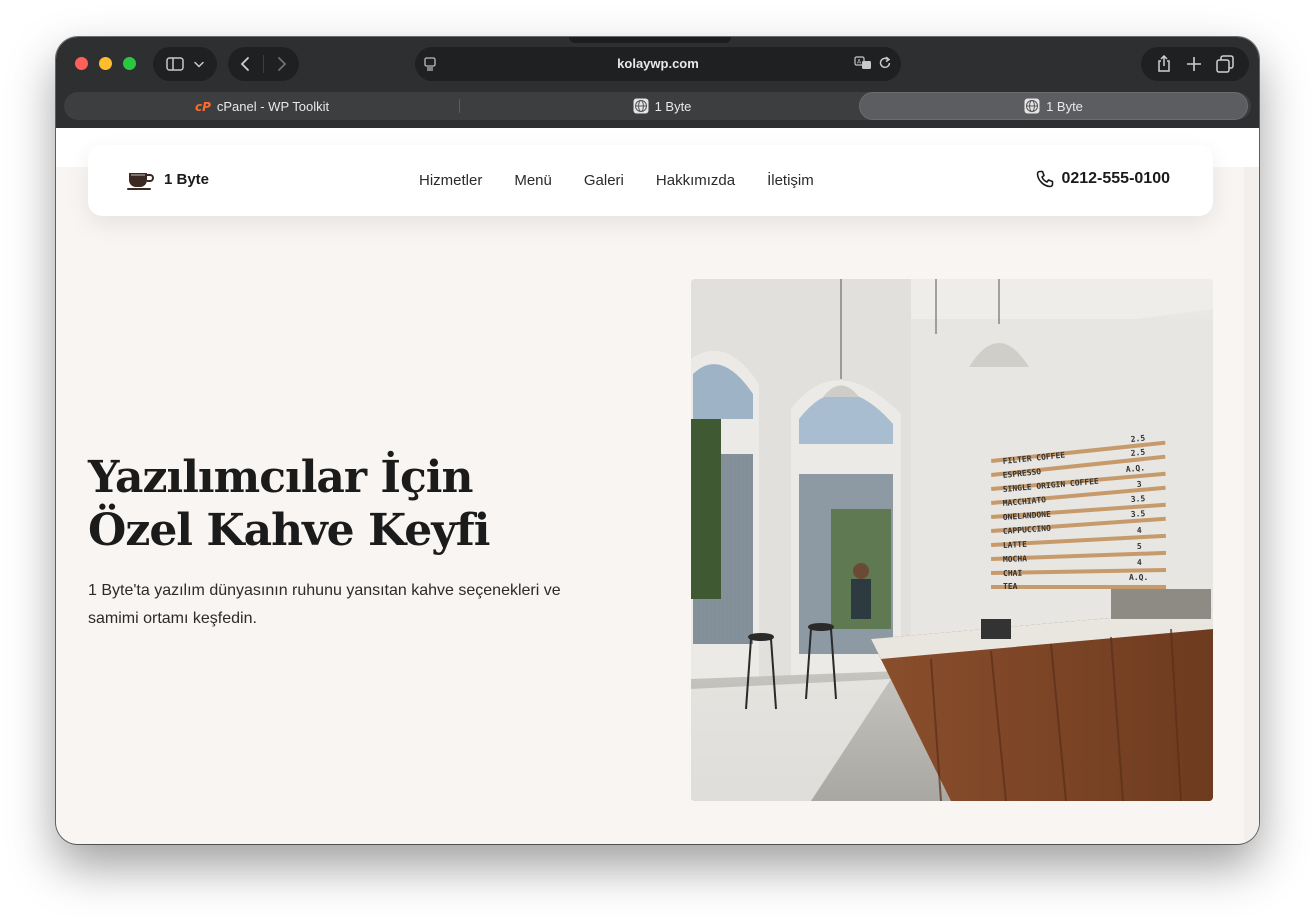 Image resolution: width=1315 pixels, height=918 pixels. What do you see at coordinates (140, 181) in the screenshot?
I see `coffee-cup-icon` at bounding box center [140, 181].